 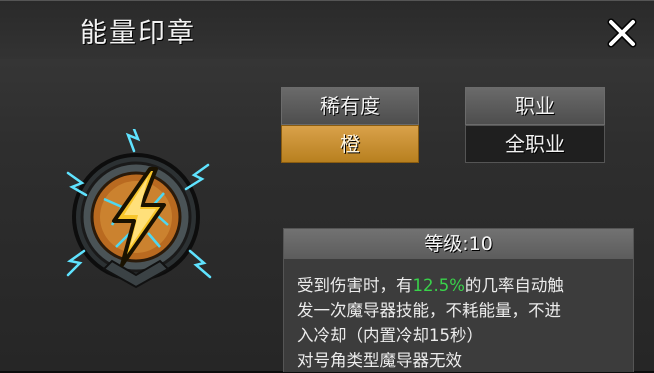 I want to click on class-header: 职业, so click(x=535, y=106).